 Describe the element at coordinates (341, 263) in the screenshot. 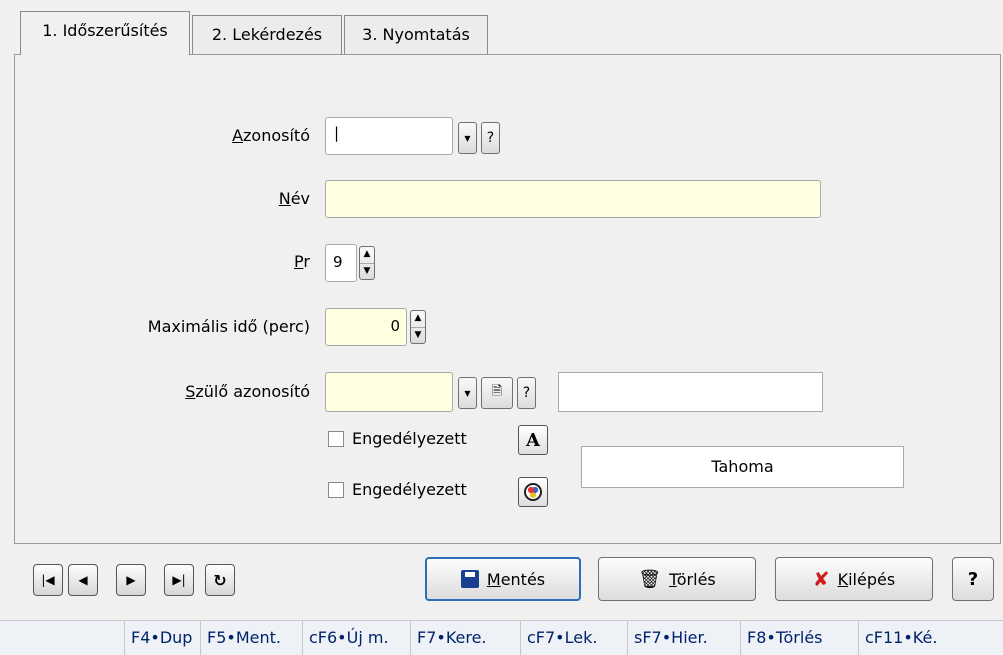

I see `pr-input: 9` at that location.